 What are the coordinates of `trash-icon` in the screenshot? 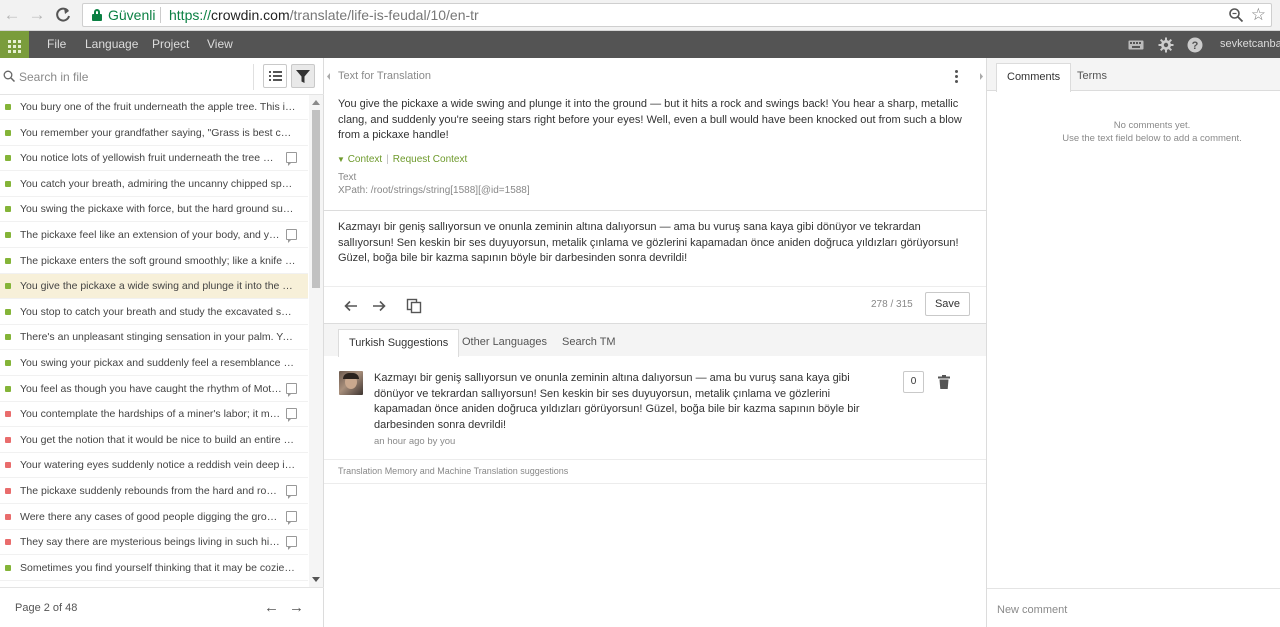 It's located at (944, 382).